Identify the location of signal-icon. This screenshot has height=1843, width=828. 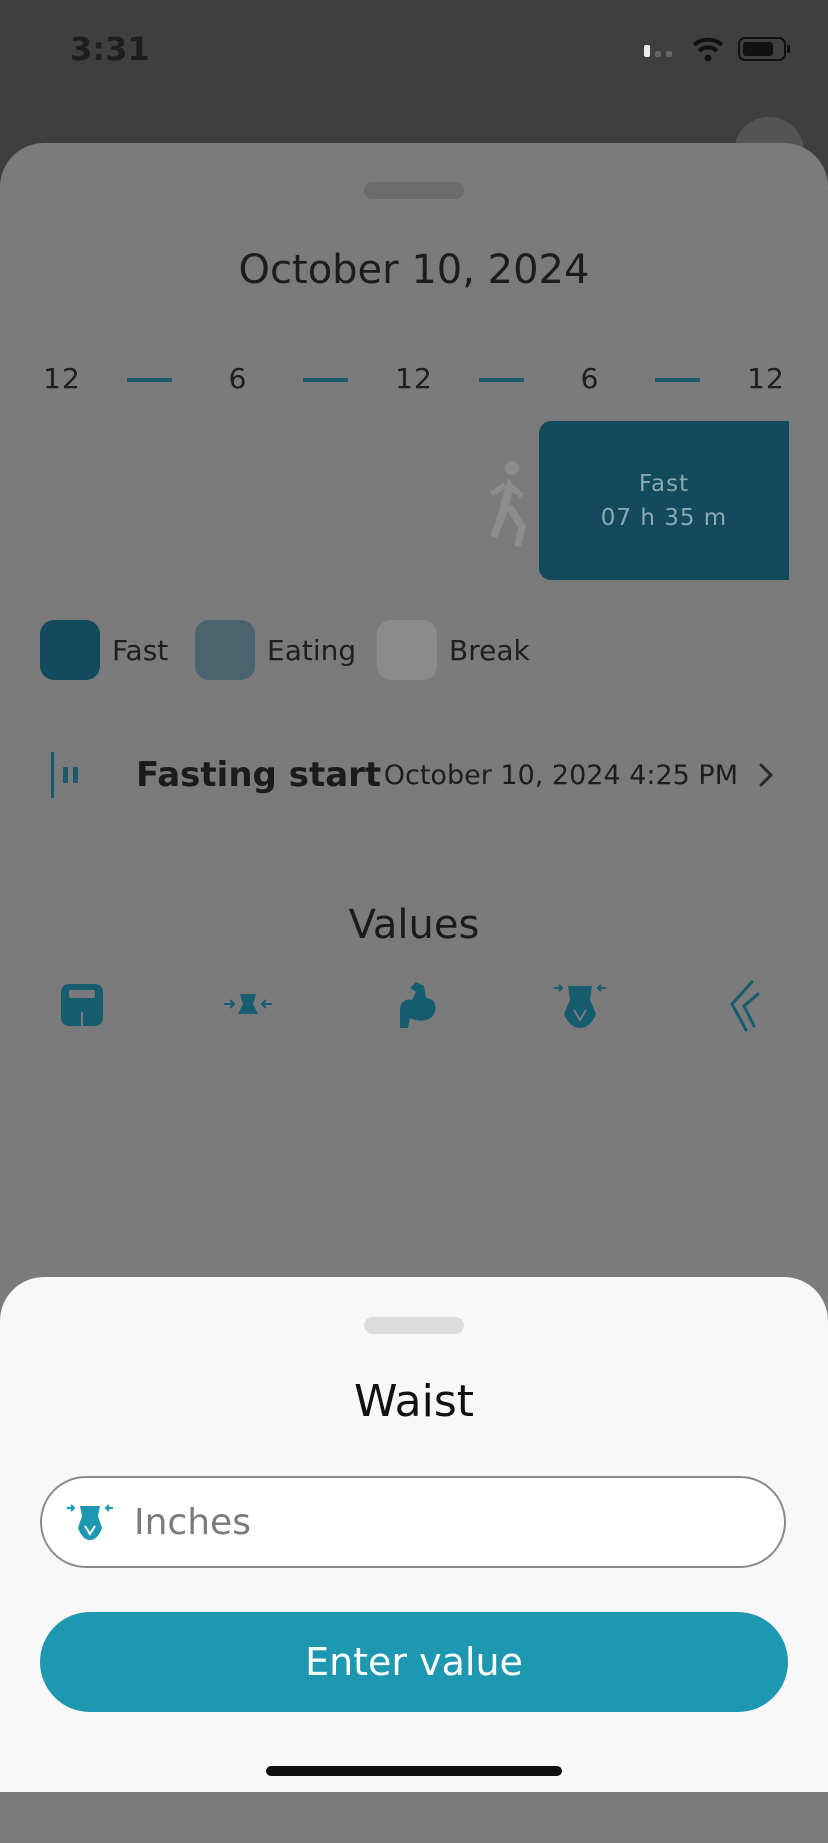
(658, 51).